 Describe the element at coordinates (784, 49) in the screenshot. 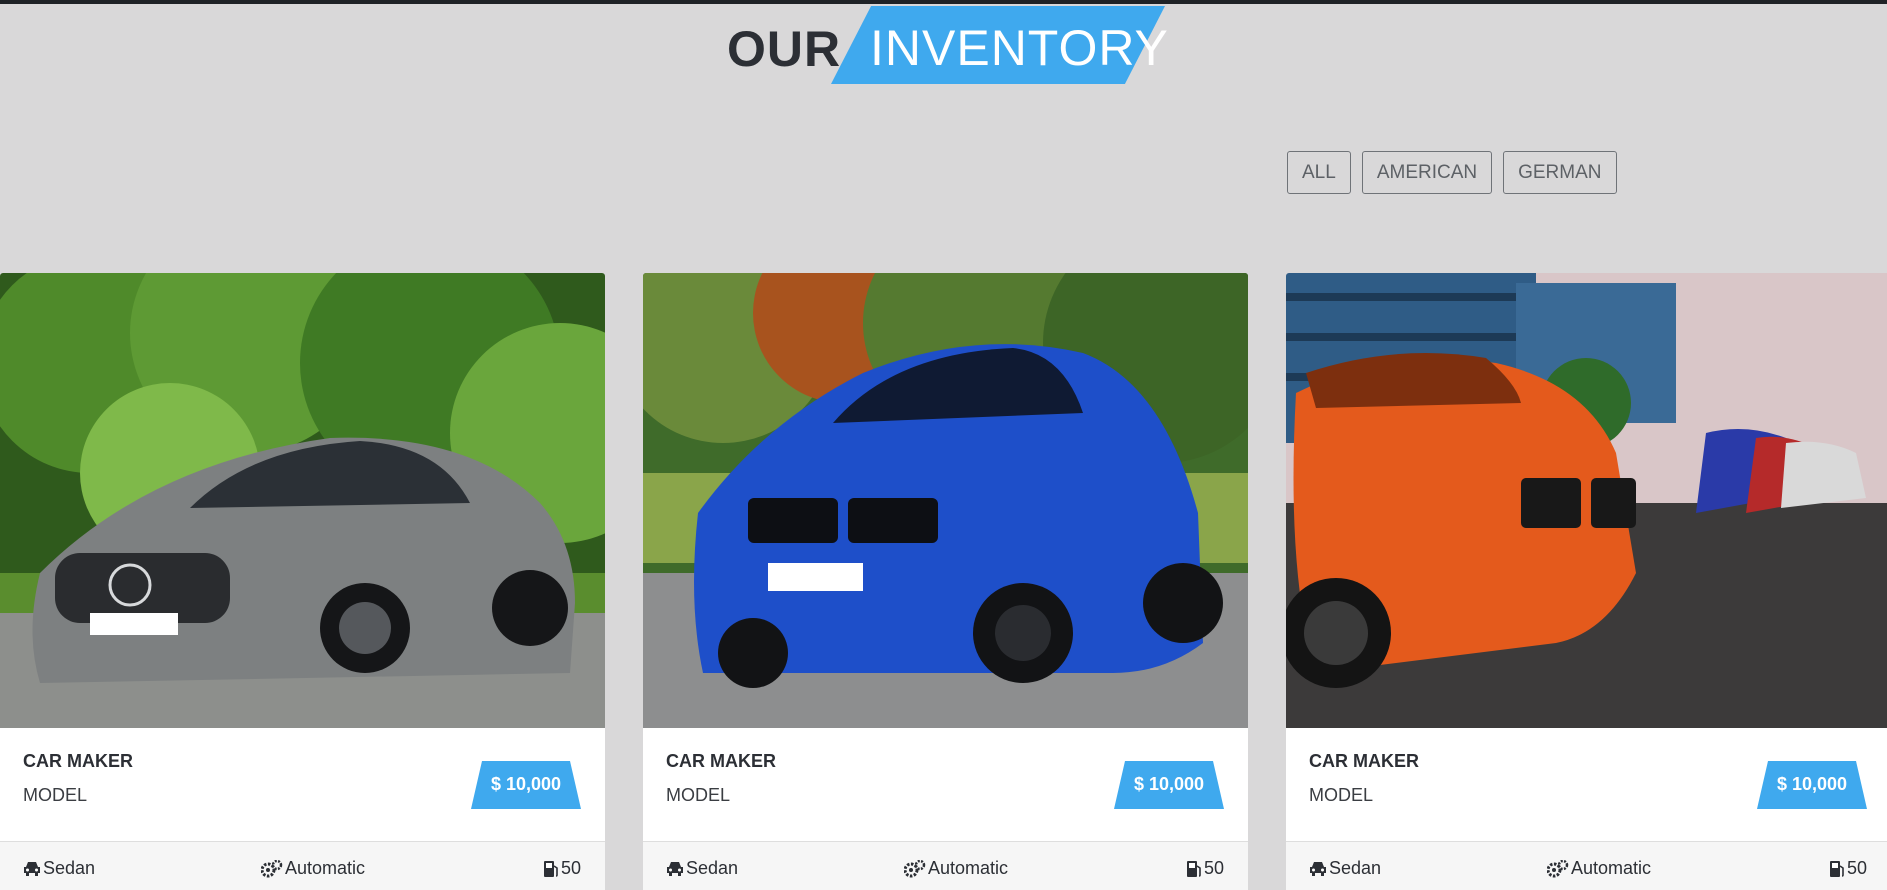

I see `title-our: OUR` at that location.